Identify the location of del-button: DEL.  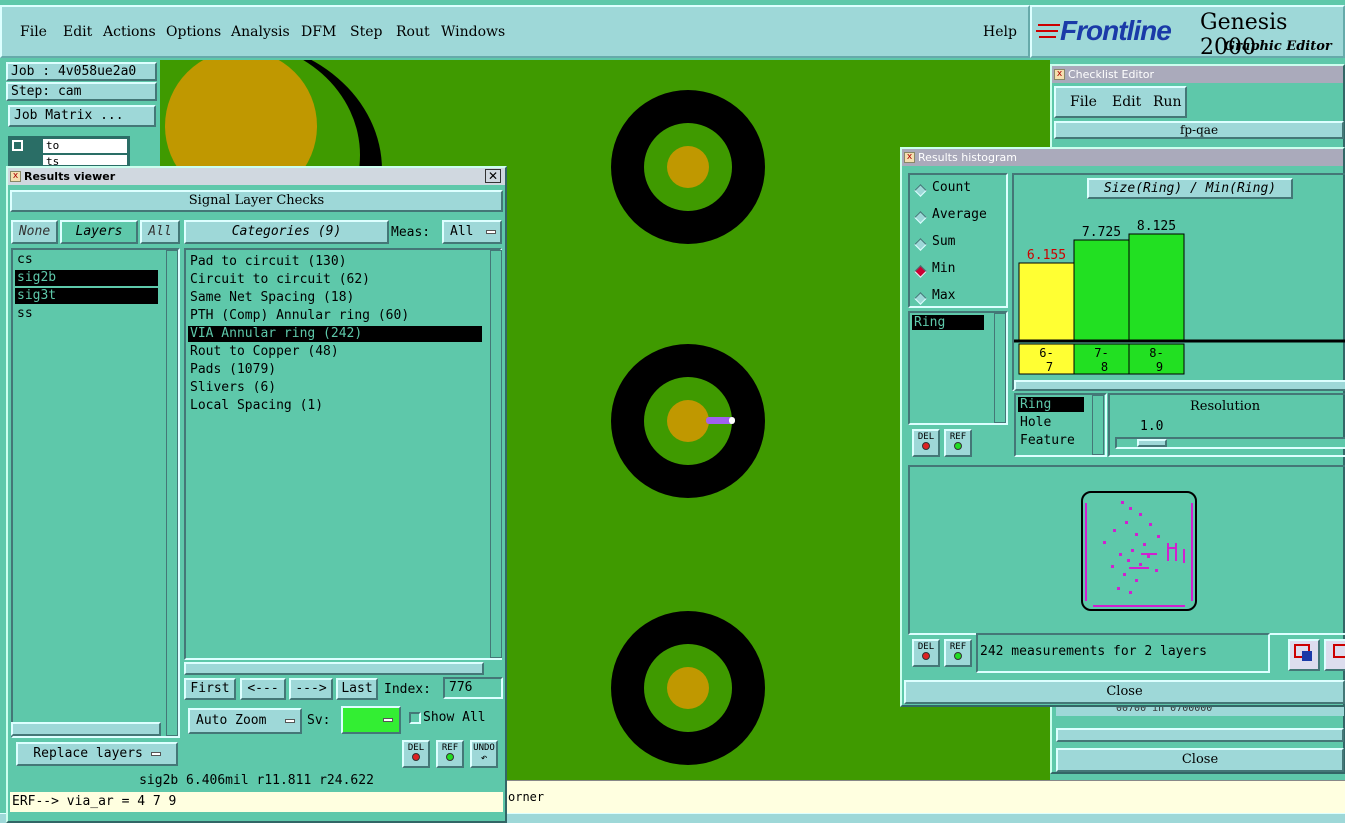
(416, 754).